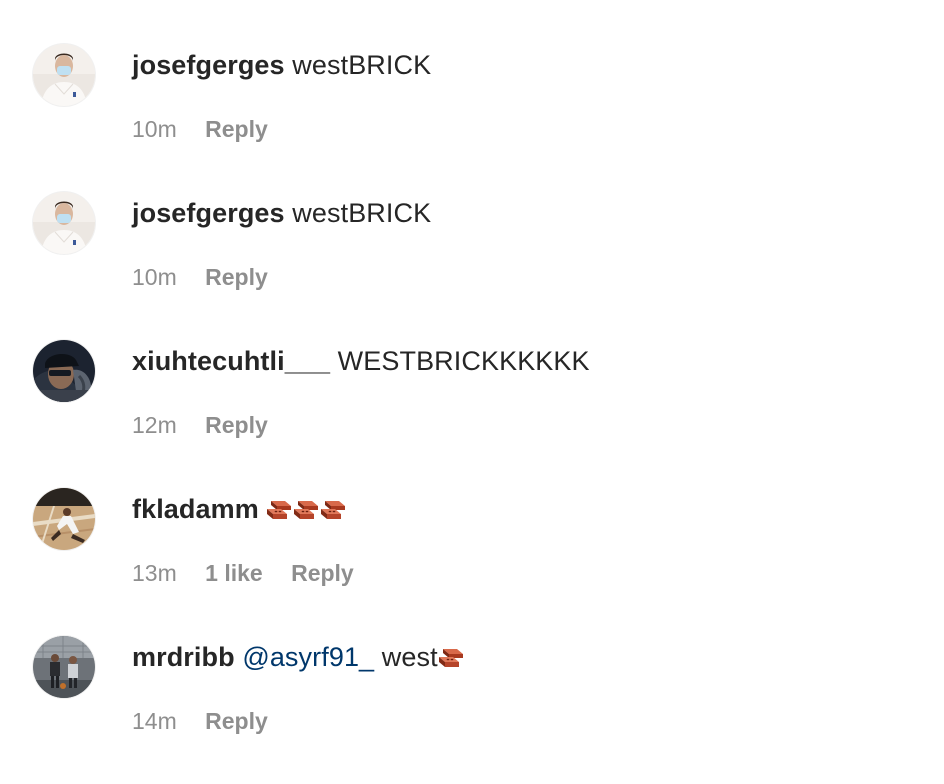 This screenshot has width=944, height=784. I want to click on comment-timestamp: 12m, so click(154, 425).